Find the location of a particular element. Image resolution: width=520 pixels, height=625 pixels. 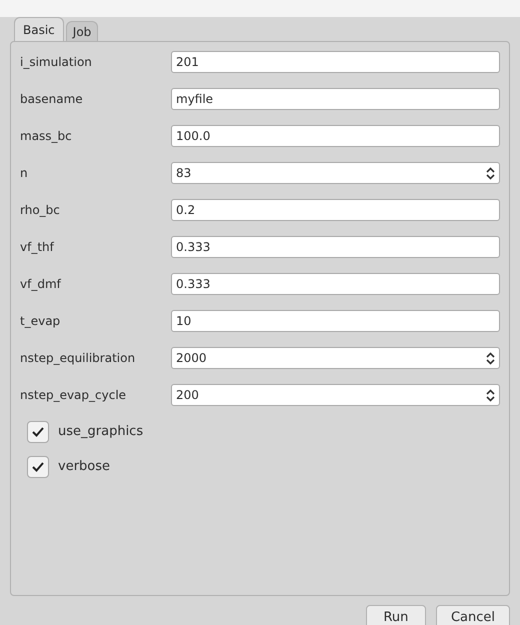

checkbox-label: verbose is located at coordinates (84, 467).